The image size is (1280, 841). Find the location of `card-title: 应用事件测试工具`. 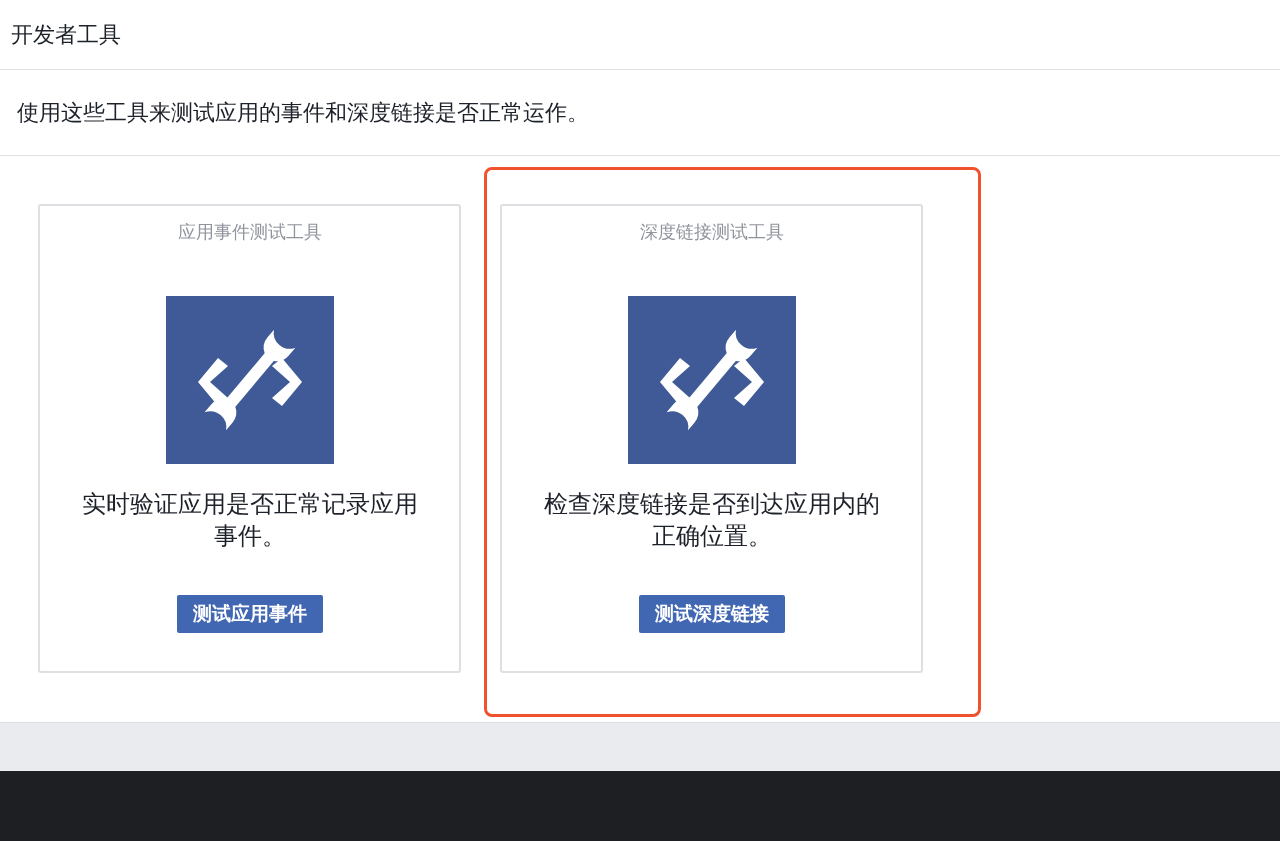

card-title: 应用事件测试工具 is located at coordinates (249, 232).